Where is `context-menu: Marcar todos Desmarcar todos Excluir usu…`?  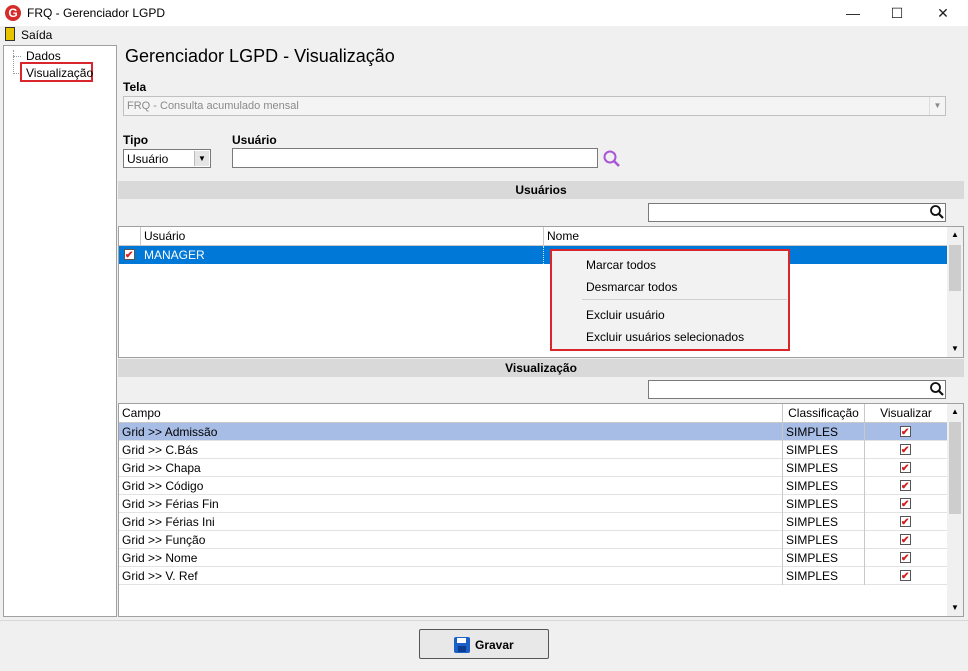 context-menu: Marcar todos Desmarcar todos Excluir usu… is located at coordinates (670, 300).